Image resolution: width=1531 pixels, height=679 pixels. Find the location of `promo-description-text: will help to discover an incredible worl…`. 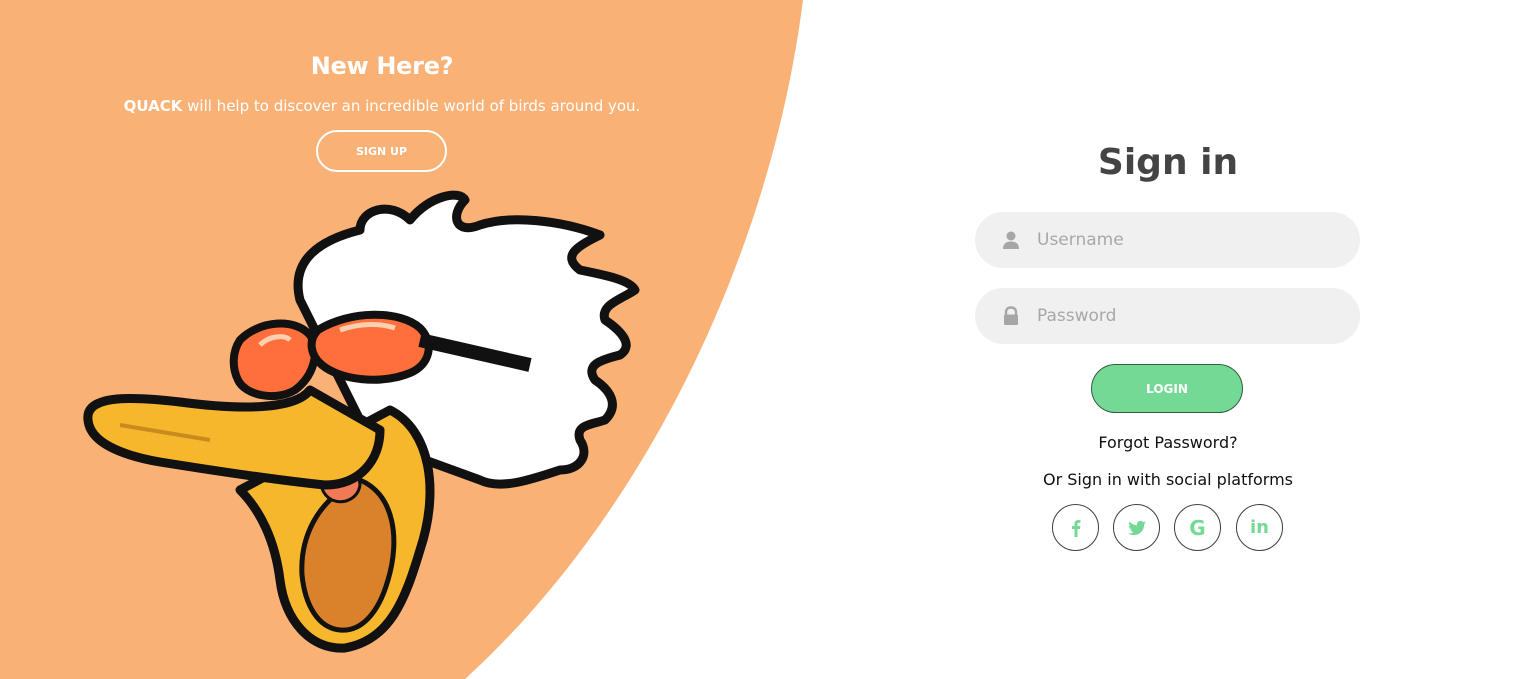

promo-description-text: will help to discover an incredible worl… is located at coordinates (411, 106).